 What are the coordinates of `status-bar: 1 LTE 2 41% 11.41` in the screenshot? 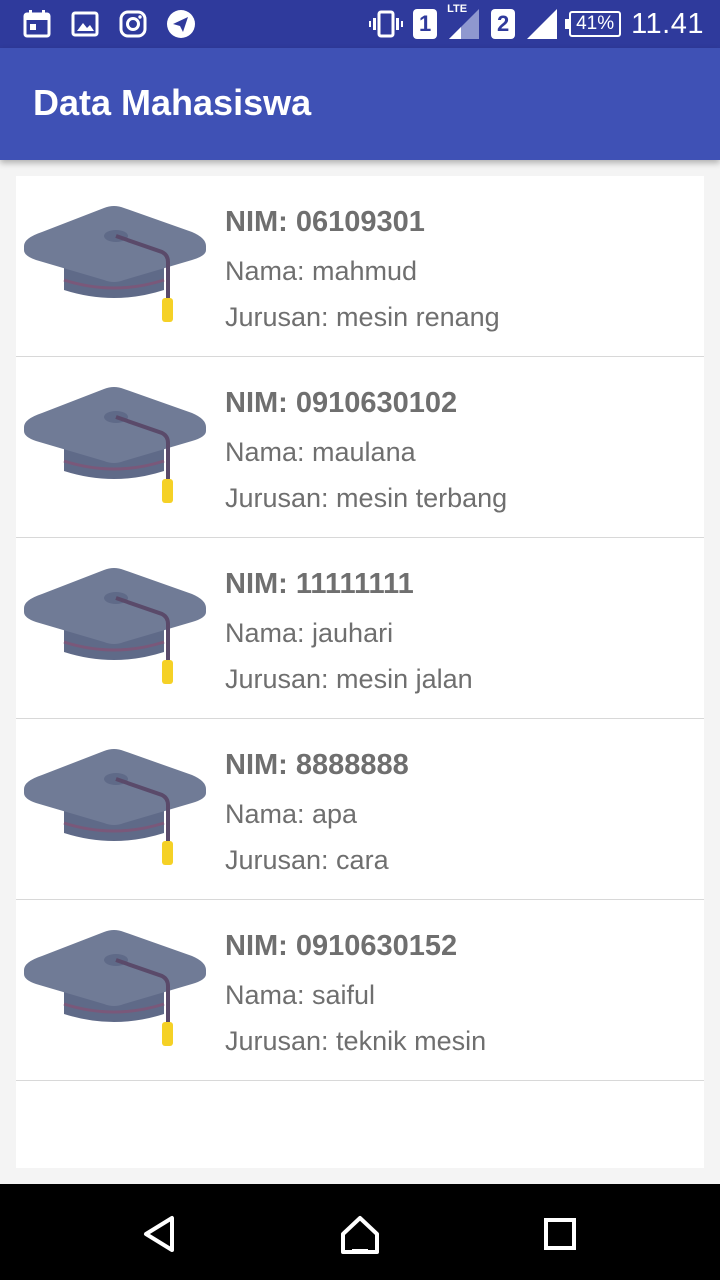 It's located at (360, 24).